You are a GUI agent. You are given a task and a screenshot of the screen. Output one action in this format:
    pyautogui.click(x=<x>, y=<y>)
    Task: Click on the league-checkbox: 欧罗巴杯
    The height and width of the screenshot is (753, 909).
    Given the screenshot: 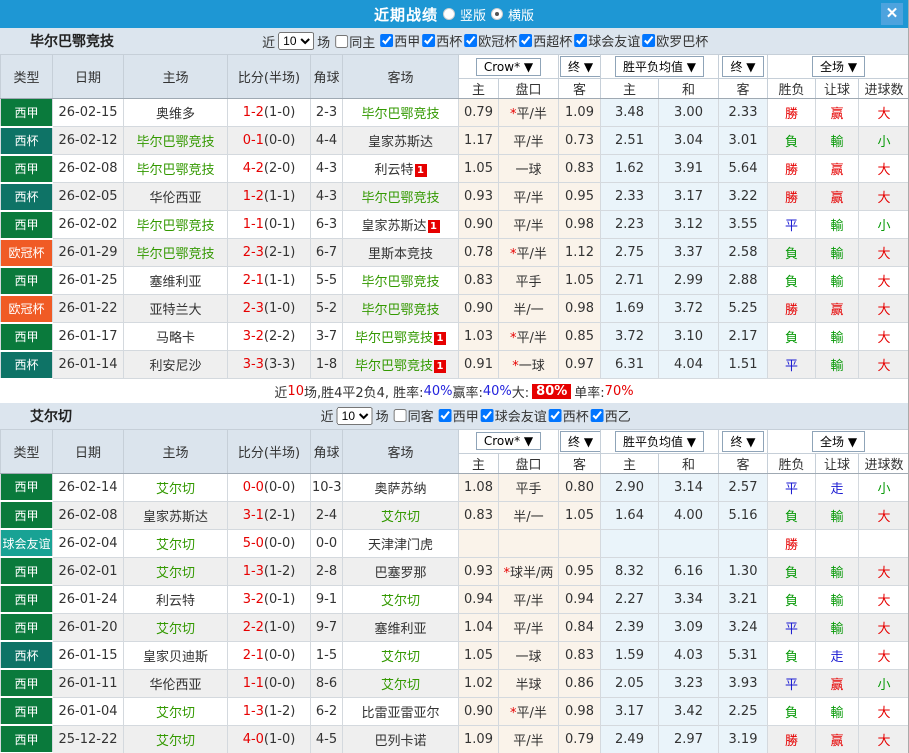 What is the action you would take?
    pyautogui.click(x=675, y=40)
    